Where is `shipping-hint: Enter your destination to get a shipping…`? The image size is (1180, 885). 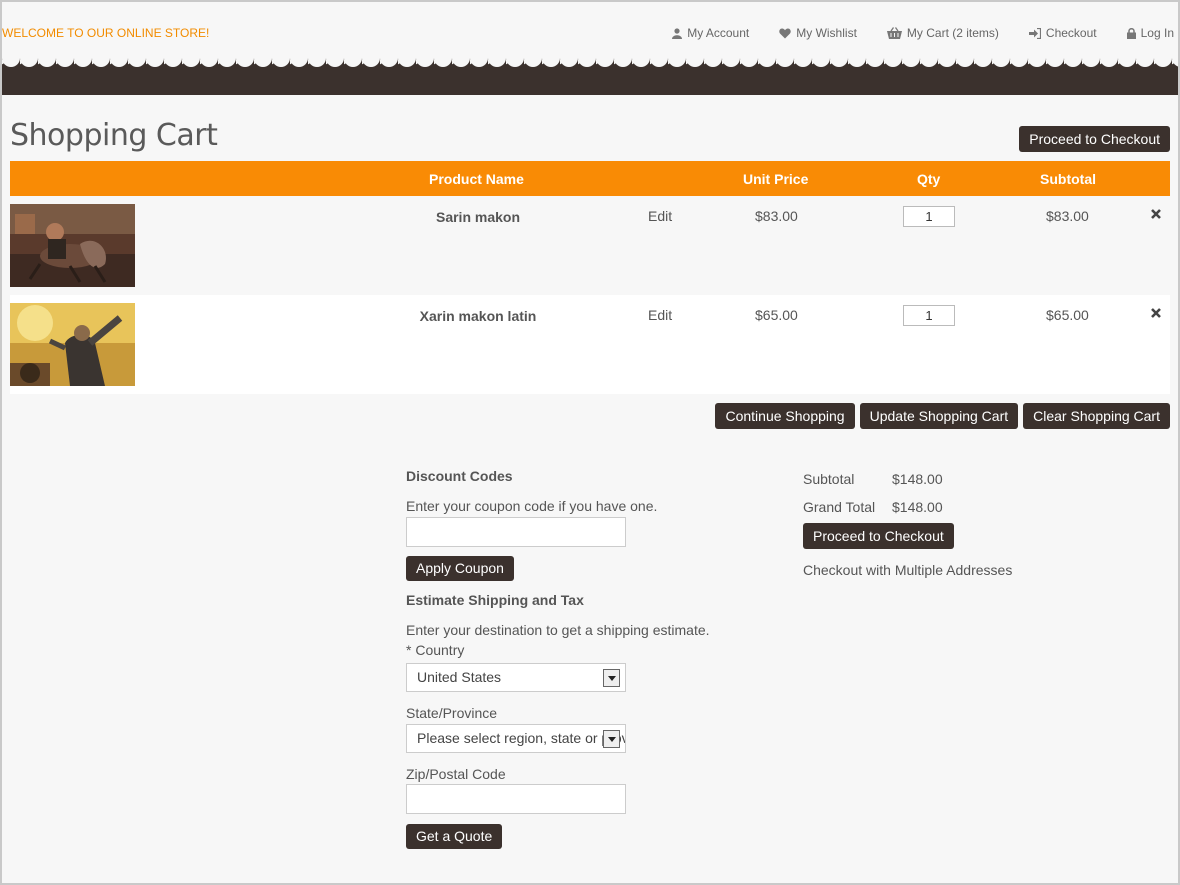 shipping-hint: Enter your destination to get a shipping… is located at coordinates (558, 630).